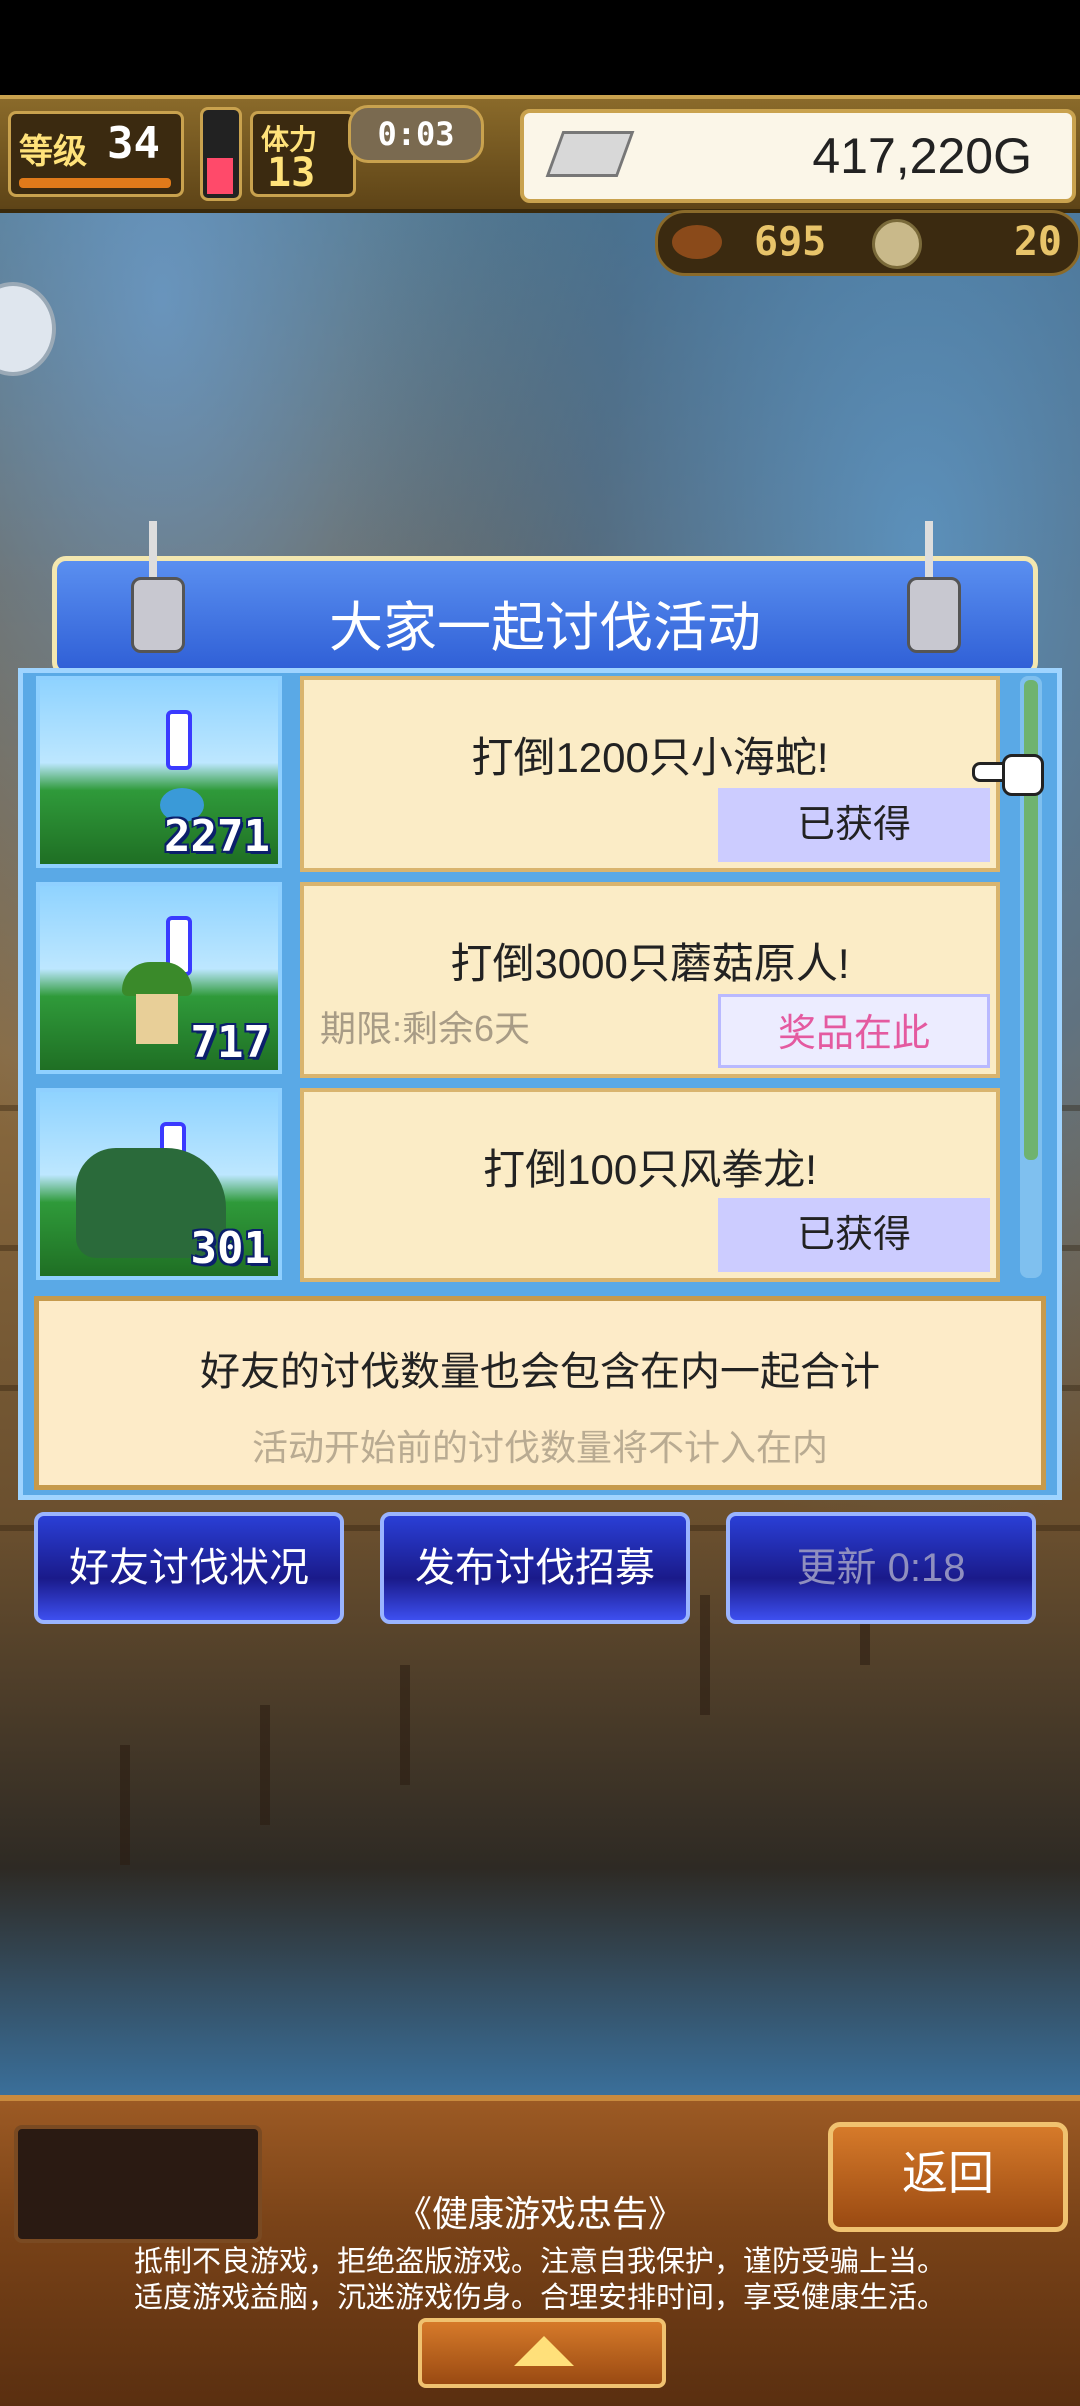 The image size is (1080, 2406). I want to click on quest-thumb-sea-serpent: 2271, so click(159, 772).